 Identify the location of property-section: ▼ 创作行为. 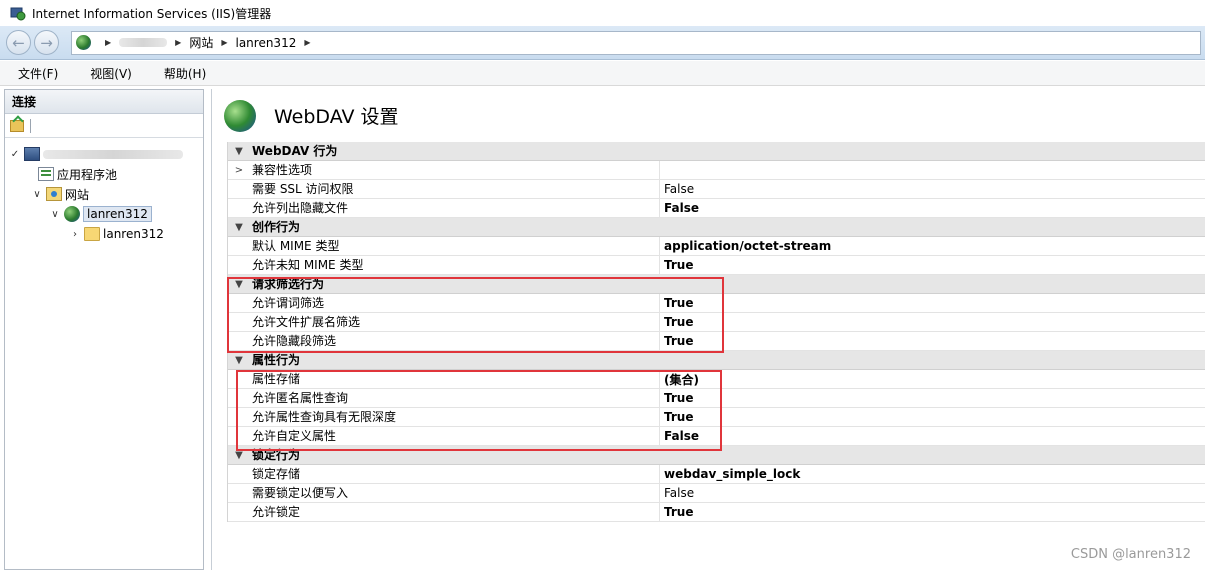
(716, 227).